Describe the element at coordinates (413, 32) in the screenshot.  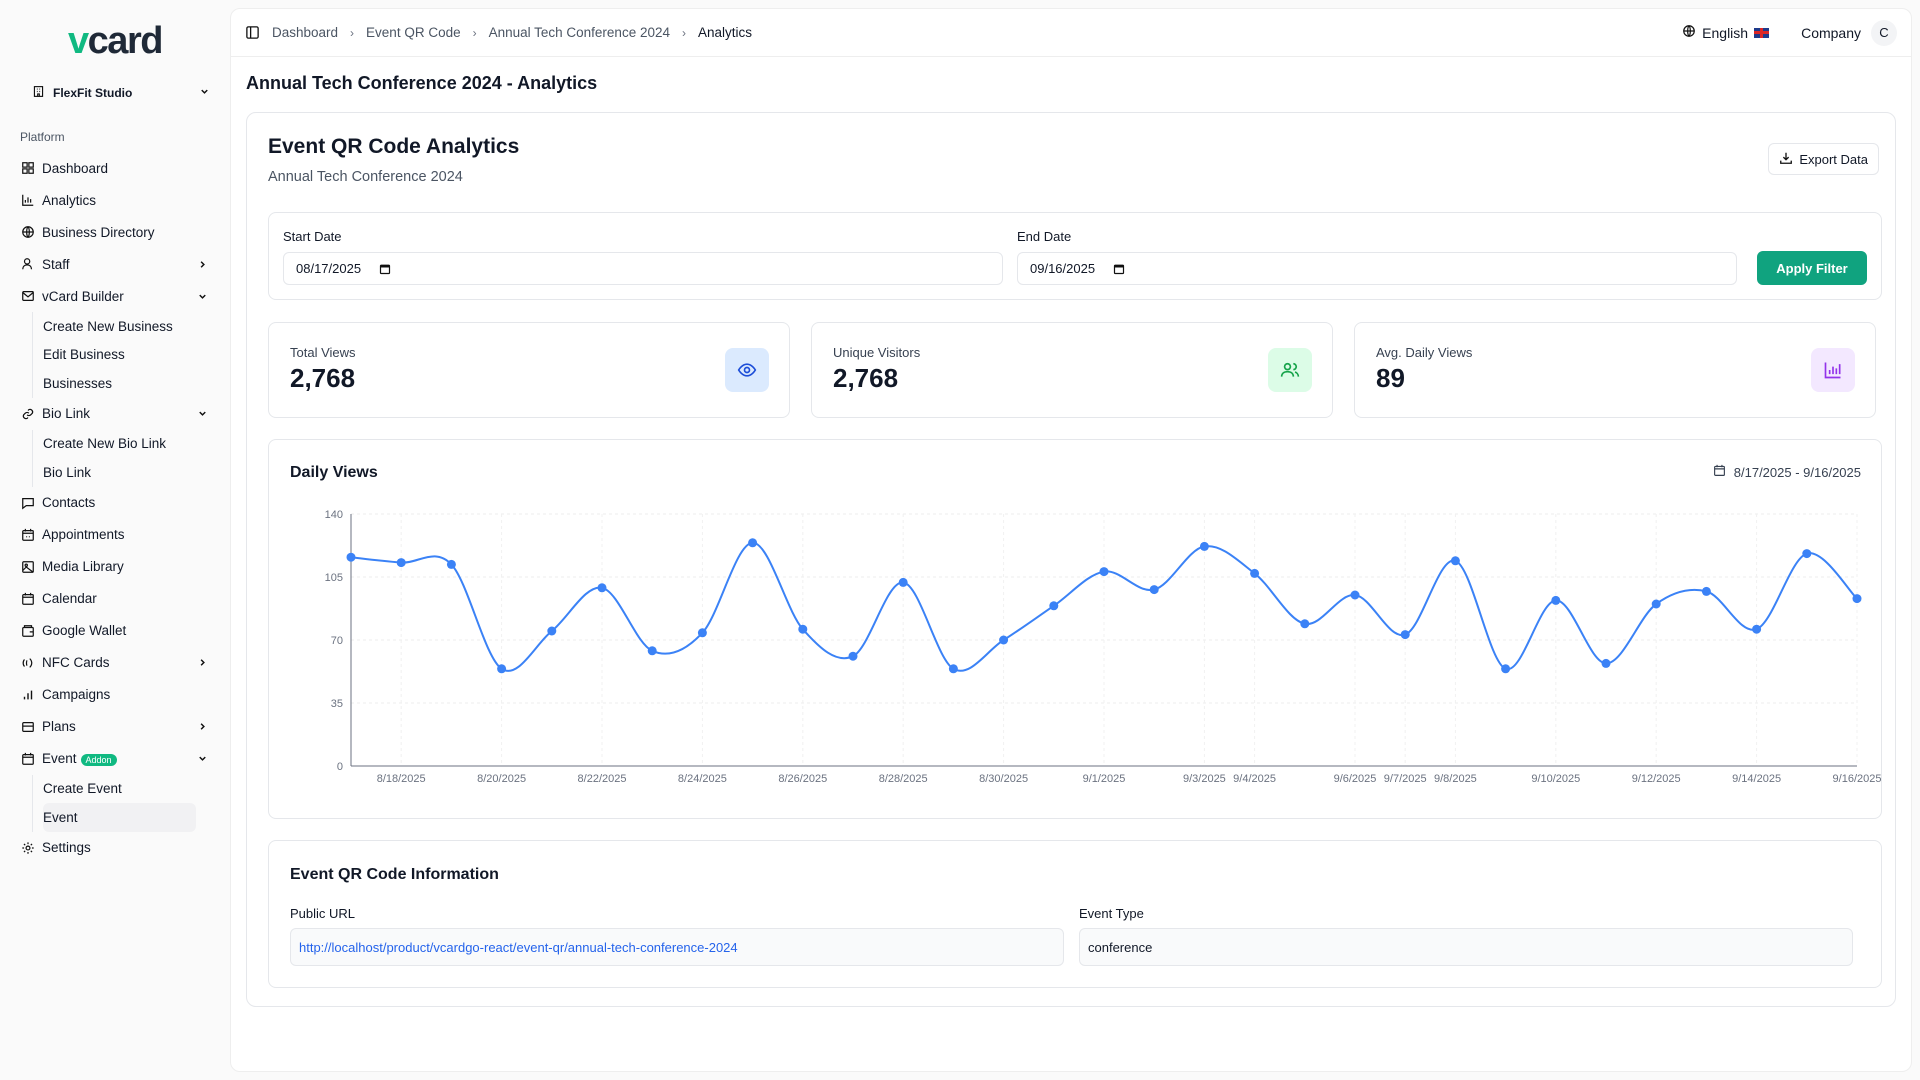
I see `breadcrumb-event-qr-code: Event QR Code` at that location.